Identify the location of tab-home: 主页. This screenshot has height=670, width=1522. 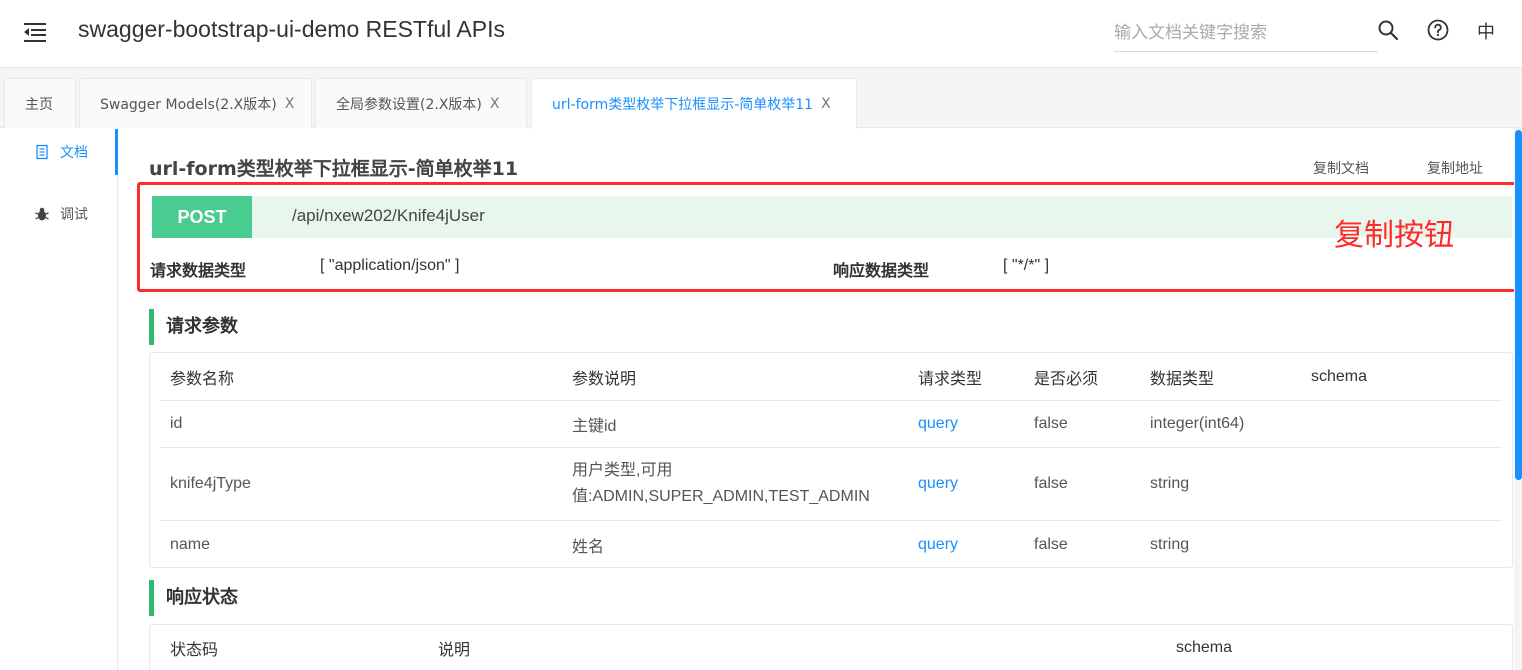
(40, 103).